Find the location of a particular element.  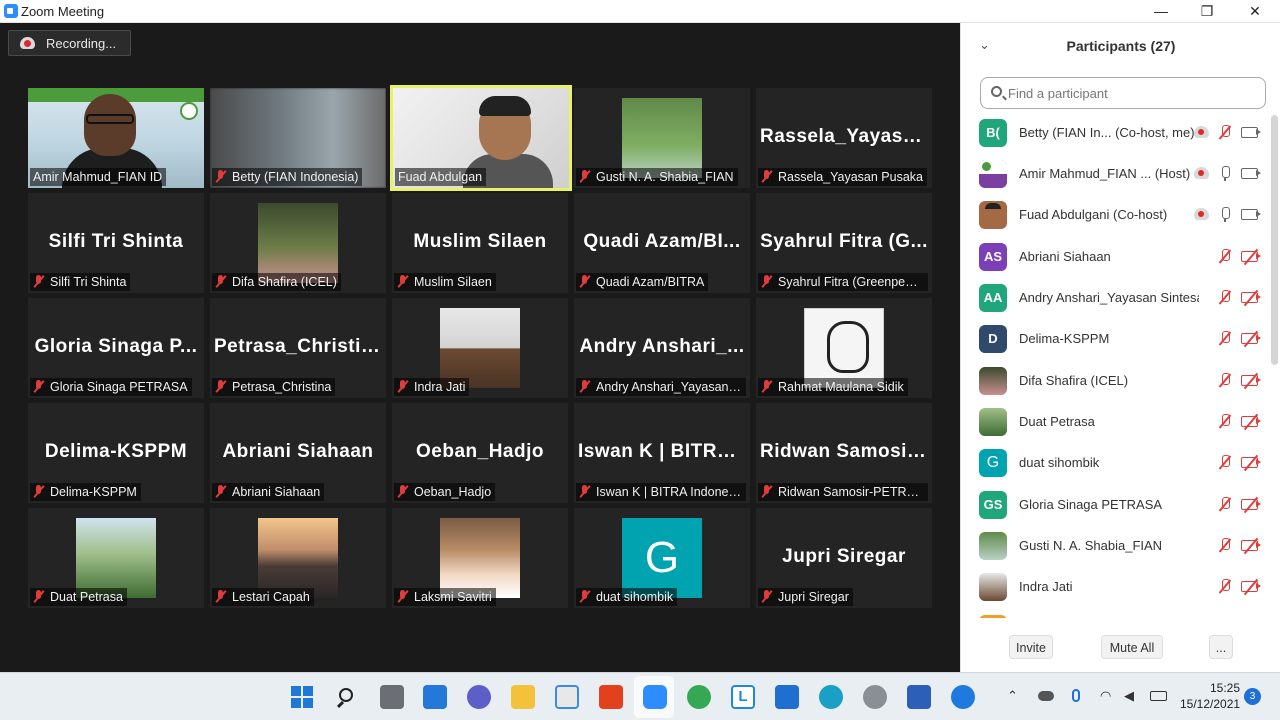

video-tile: Gusti N. A. Shabia_FIAN is located at coordinates (662, 138).